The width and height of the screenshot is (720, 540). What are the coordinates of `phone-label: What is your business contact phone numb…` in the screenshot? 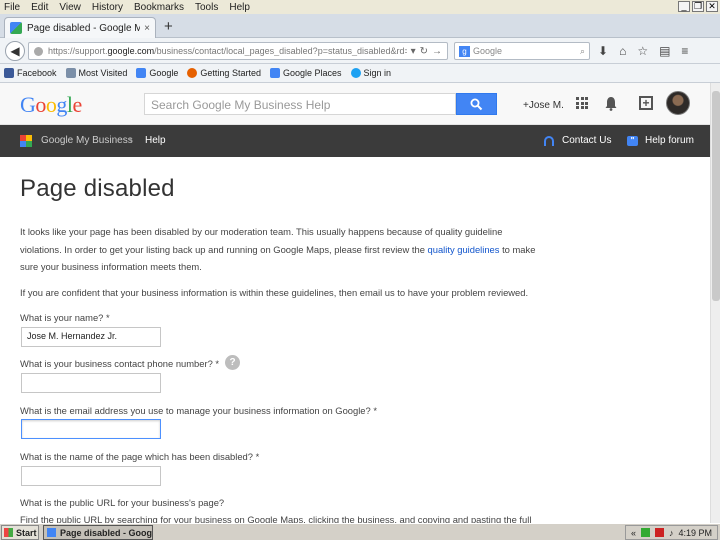 It's located at (120, 363).